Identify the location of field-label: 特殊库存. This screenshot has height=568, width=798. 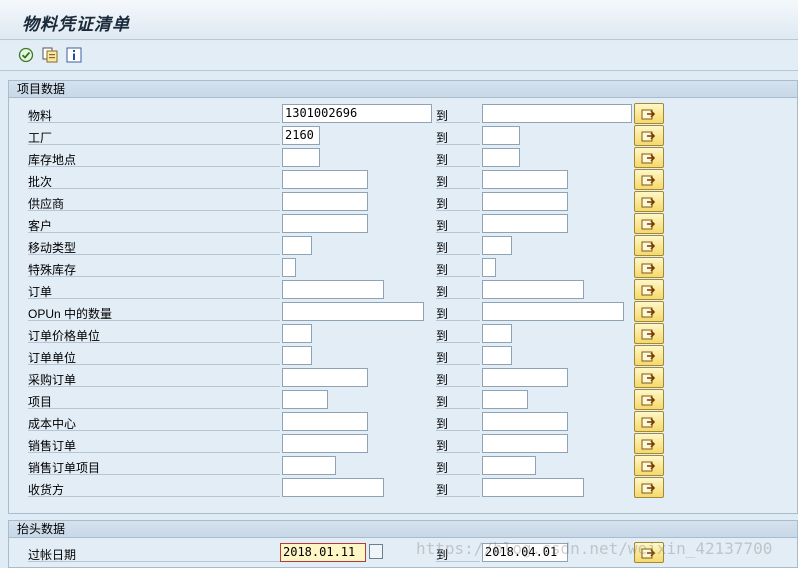
(154, 269).